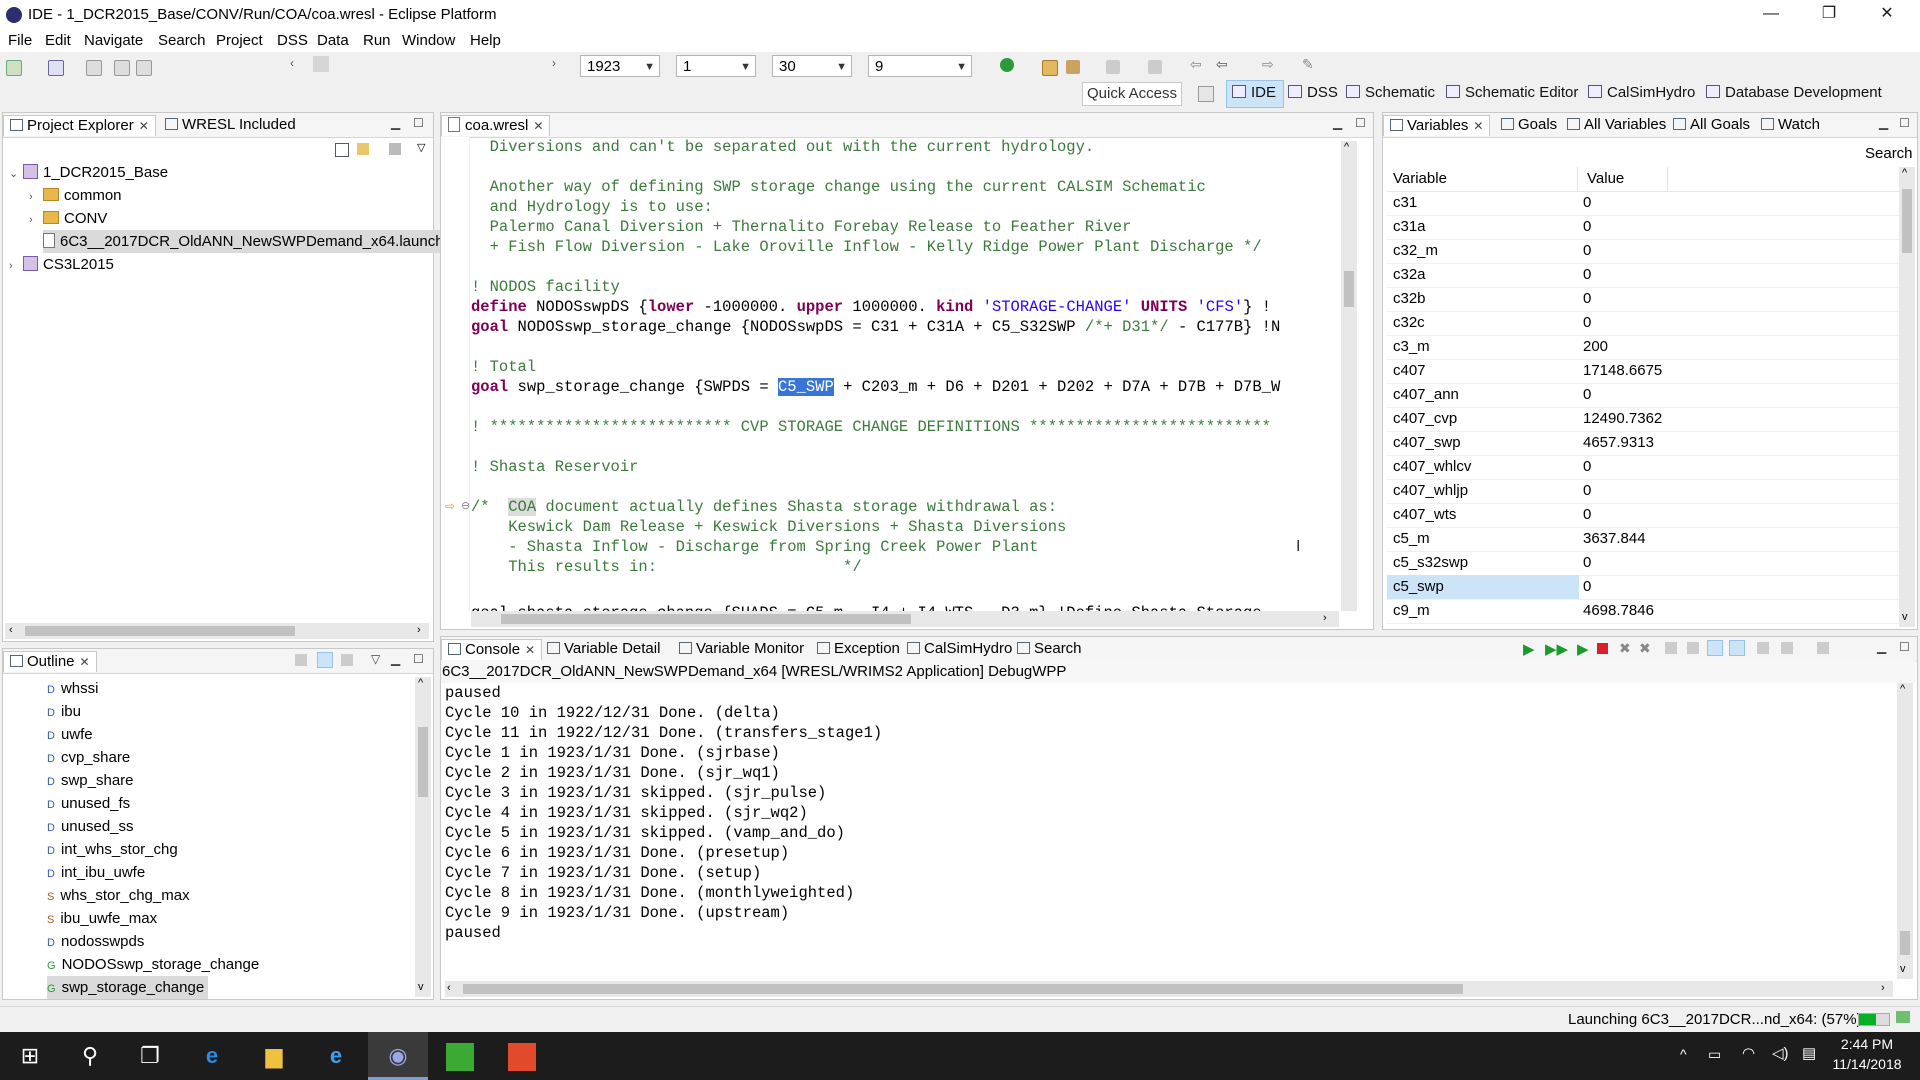  Describe the element at coordinates (1693, 648) in the screenshot. I see `clear-console-icon` at that location.